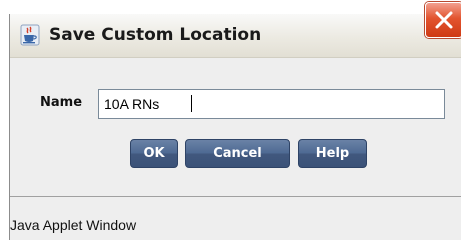 The width and height of the screenshot is (461, 240). I want to click on name-label: Name, so click(61, 102).